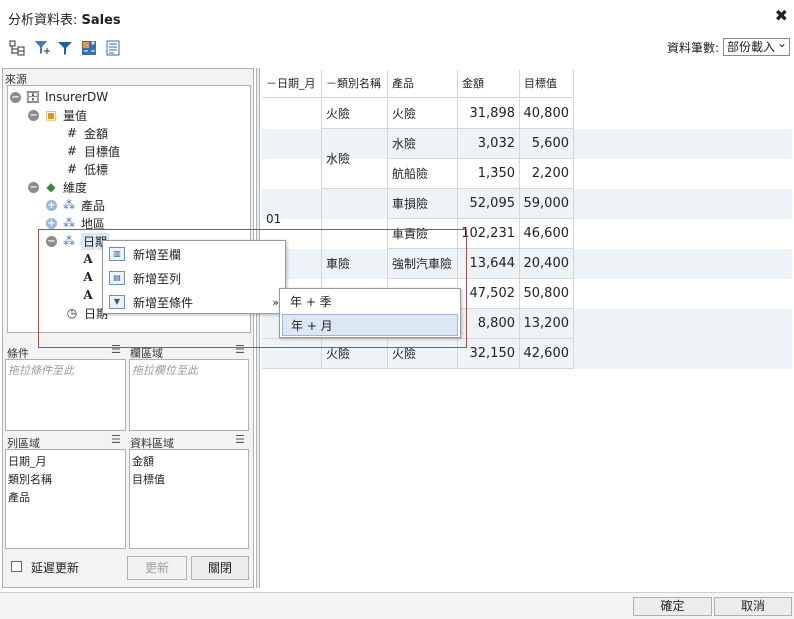 The image size is (794, 619). Describe the element at coordinates (489, 354) in the screenshot. I see `cell-amount: 32,150` at that location.